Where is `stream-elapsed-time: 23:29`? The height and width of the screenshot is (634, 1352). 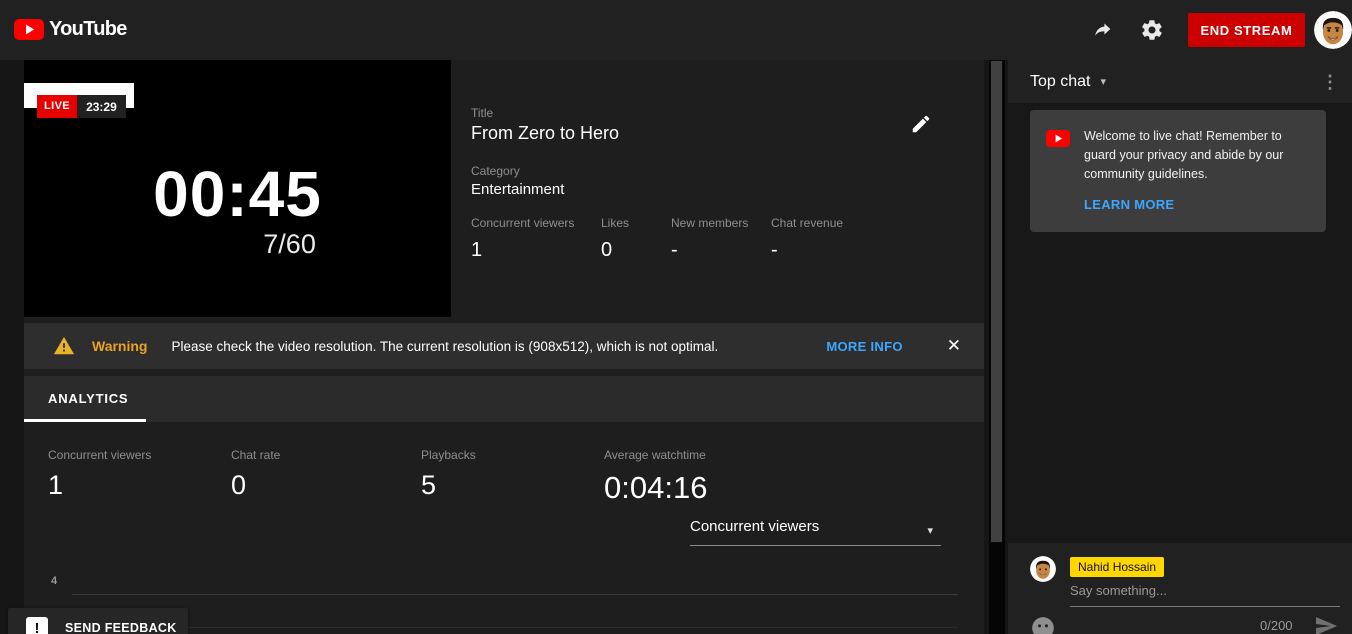
stream-elapsed-time: 23:29 is located at coordinates (101, 106).